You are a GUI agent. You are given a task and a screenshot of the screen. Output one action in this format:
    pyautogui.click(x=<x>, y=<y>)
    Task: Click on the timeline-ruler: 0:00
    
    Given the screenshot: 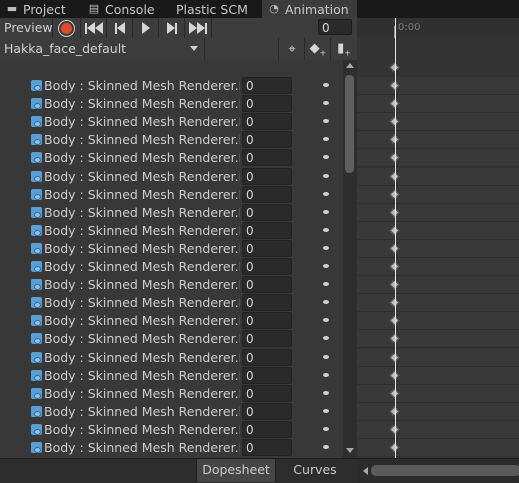 What is the action you would take?
    pyautogui.click(x=438, y=28)
    